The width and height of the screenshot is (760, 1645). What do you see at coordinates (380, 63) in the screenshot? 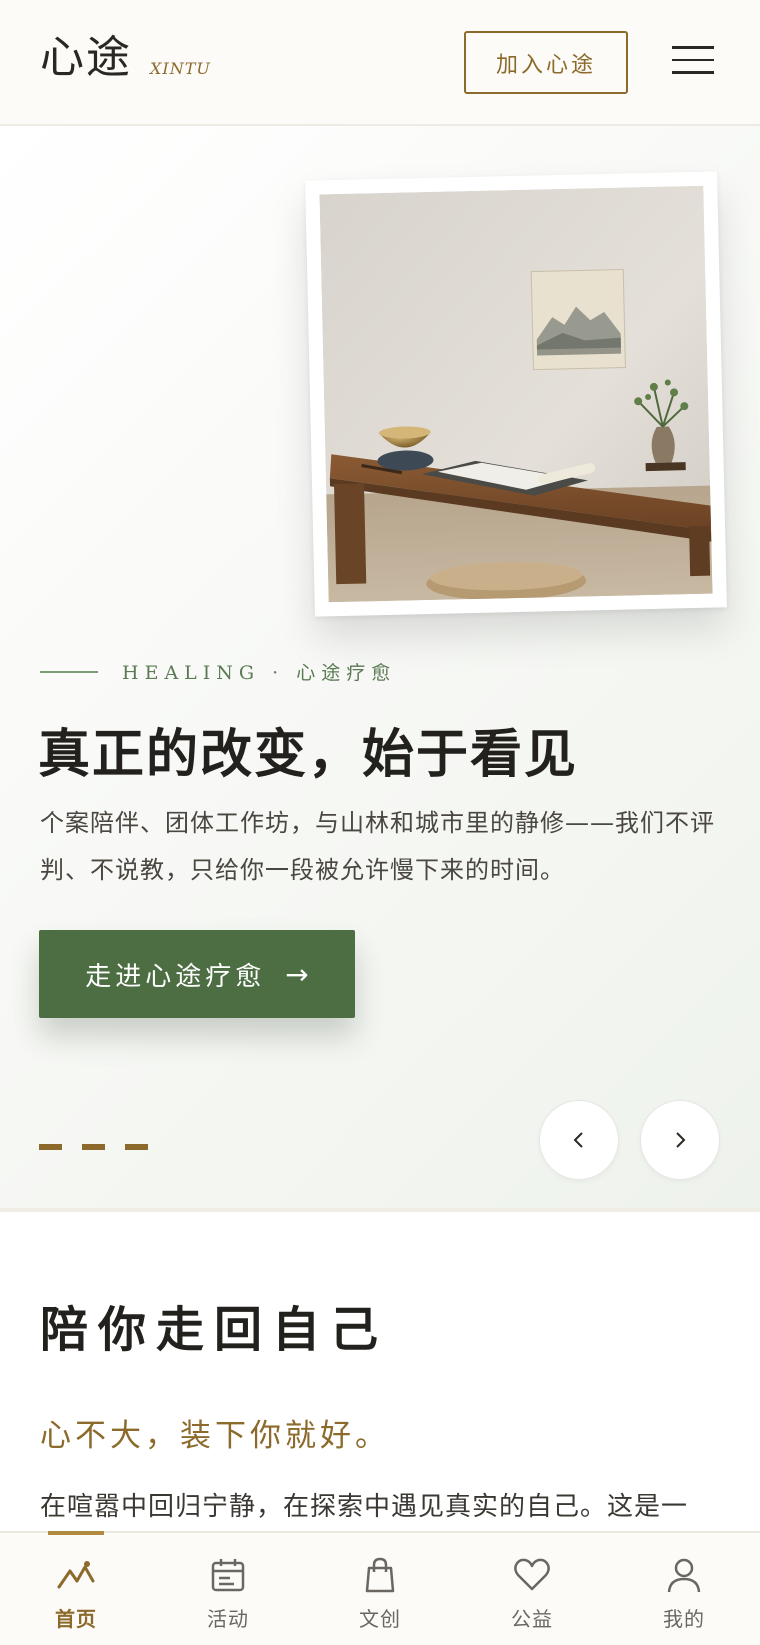
I see `top-header: 心途 XINTU 加入心途` at bounding box center [380, 63].